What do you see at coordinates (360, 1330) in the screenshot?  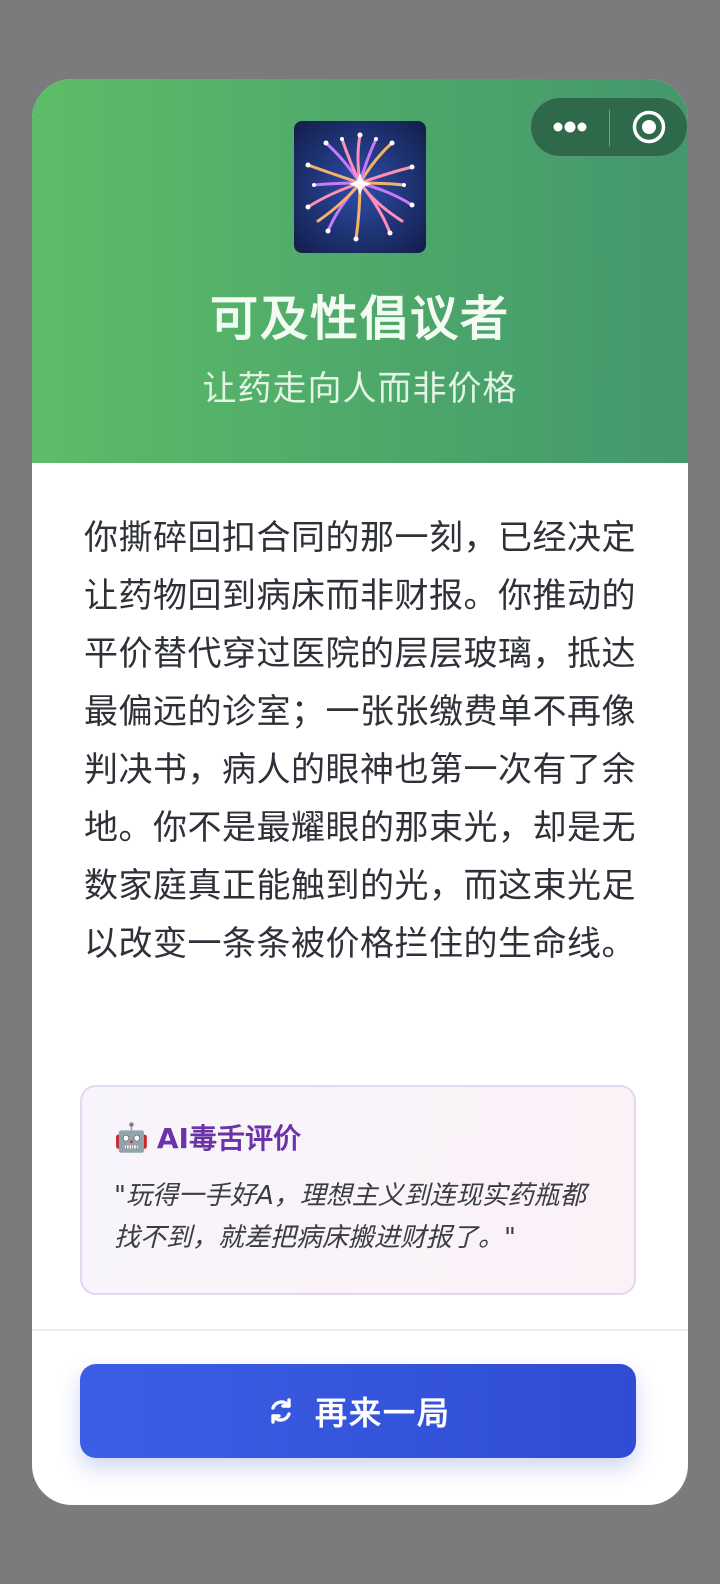 I see `divider` at bounding box center [360, 1330].